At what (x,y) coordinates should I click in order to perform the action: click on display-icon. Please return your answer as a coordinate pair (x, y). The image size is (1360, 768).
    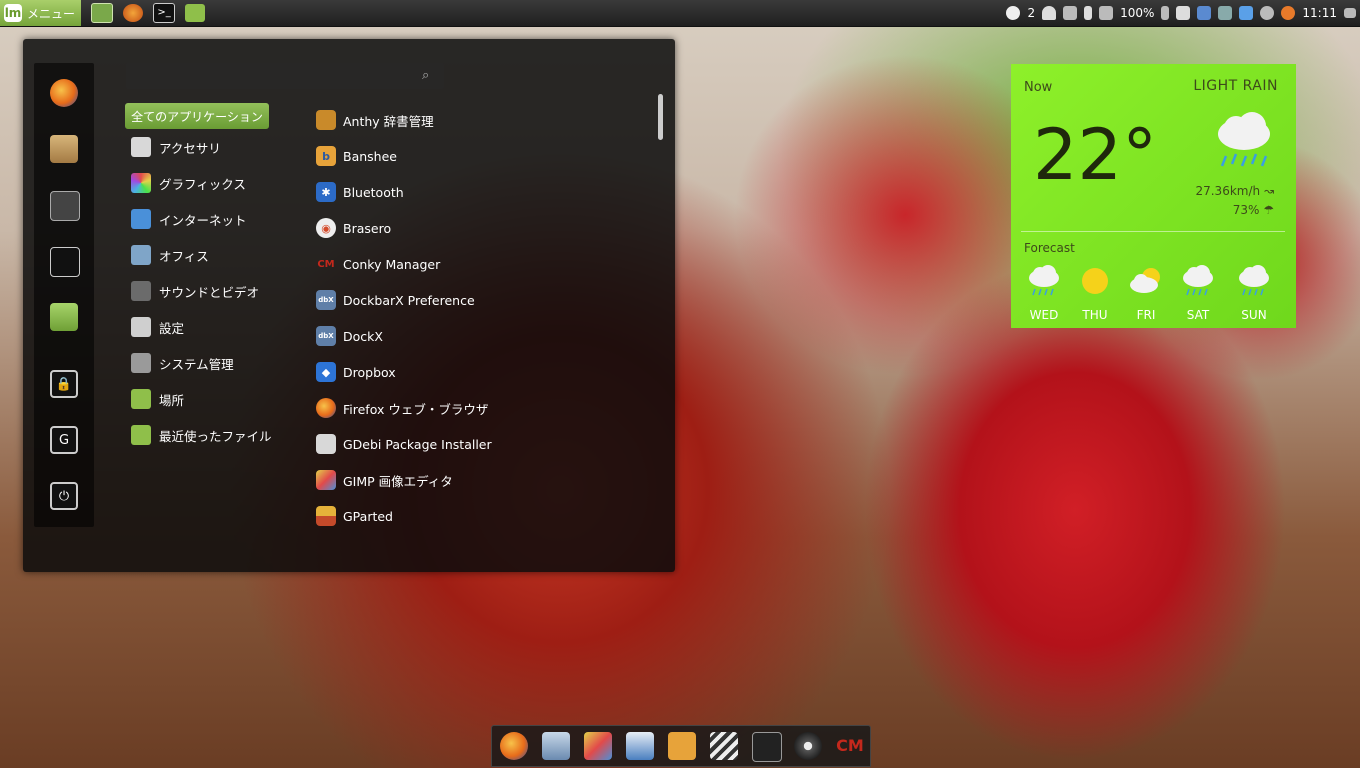
    Looking at the image, I should click on (1225, 13).